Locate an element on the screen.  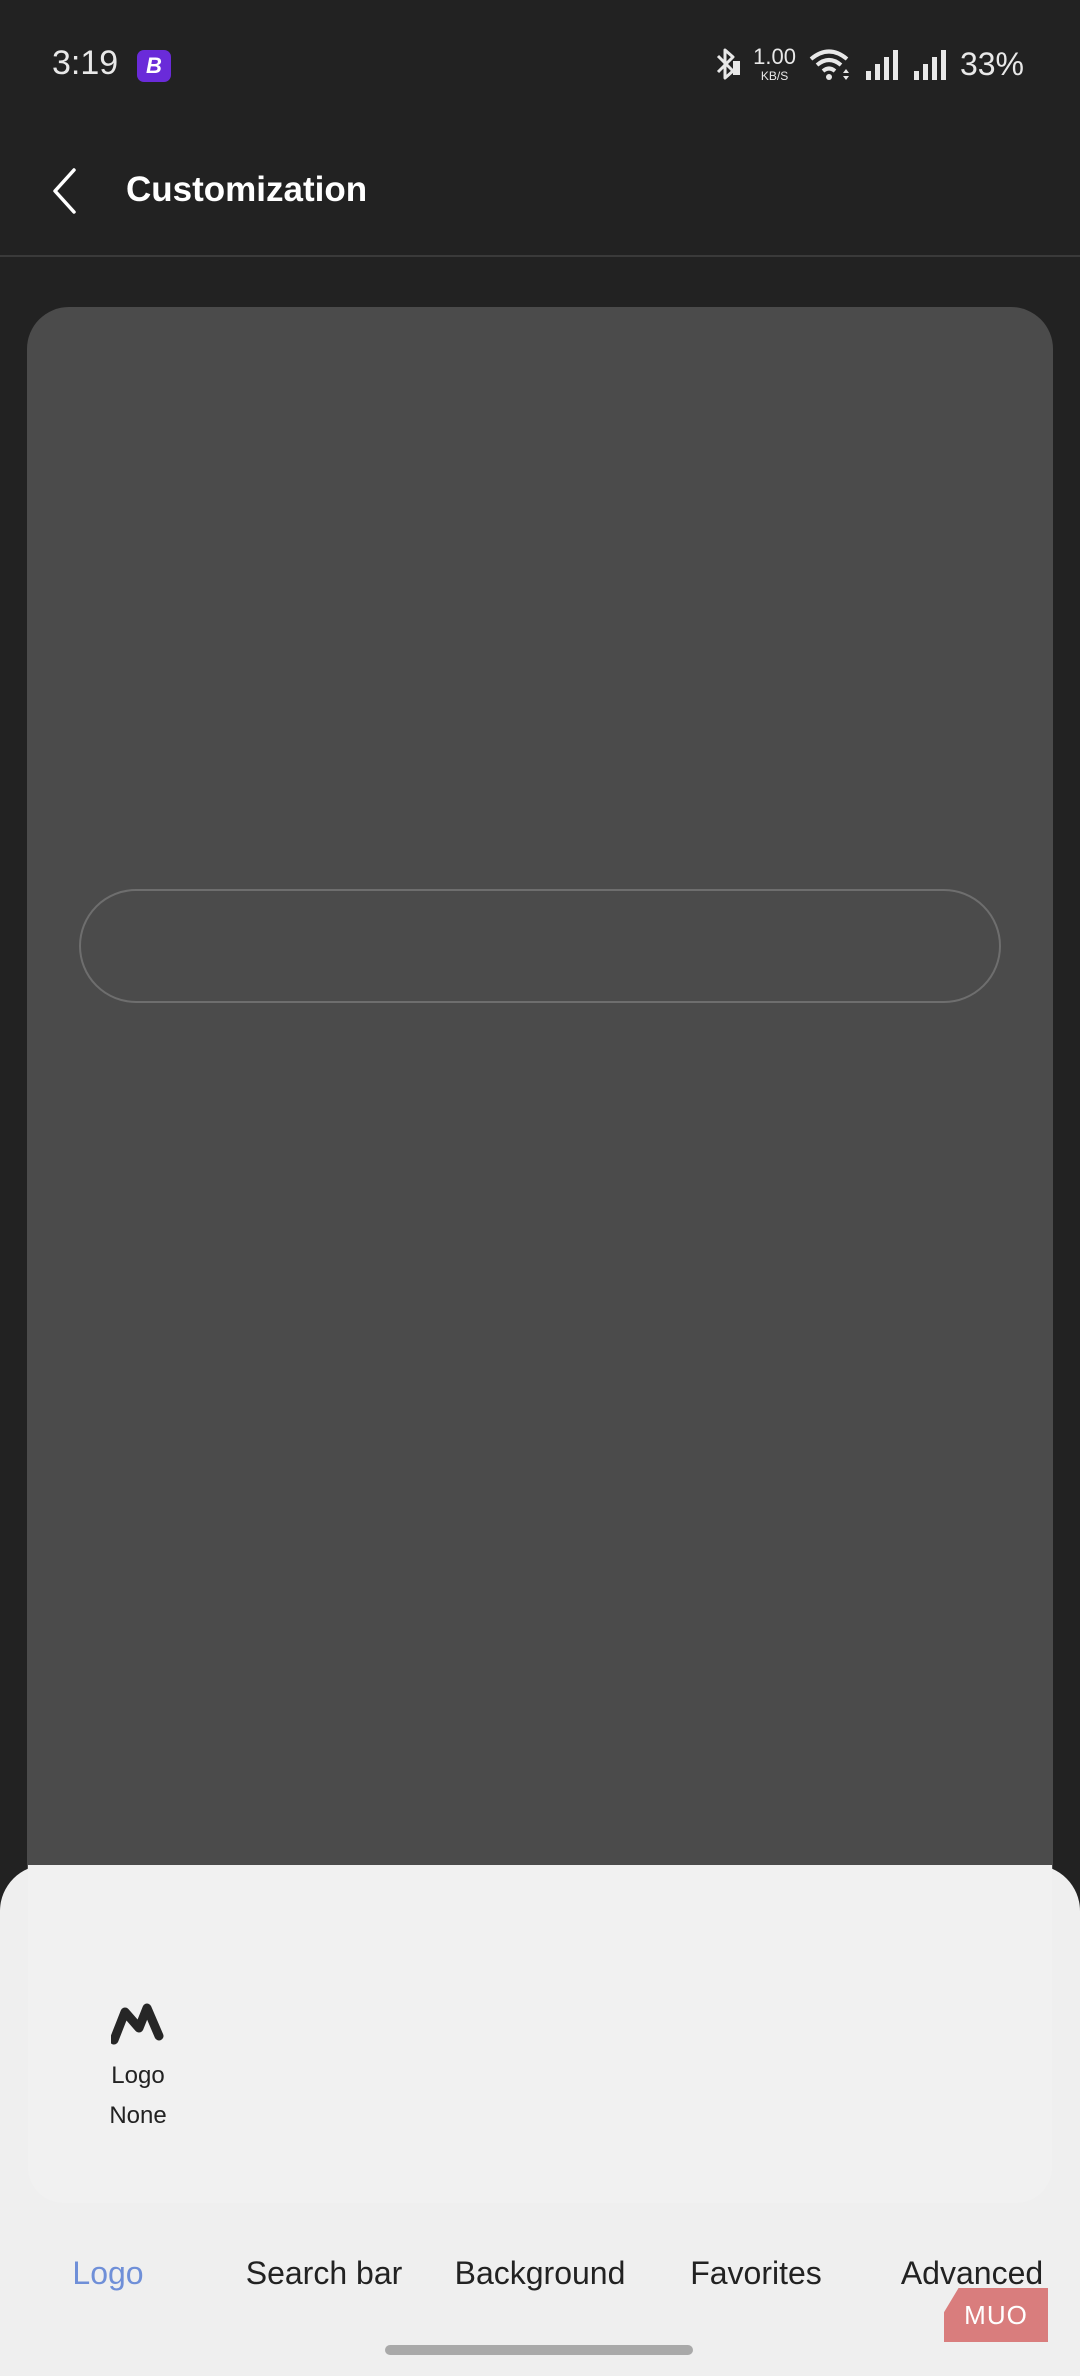
tab-background: Background is located at coordinates (540, 2273).